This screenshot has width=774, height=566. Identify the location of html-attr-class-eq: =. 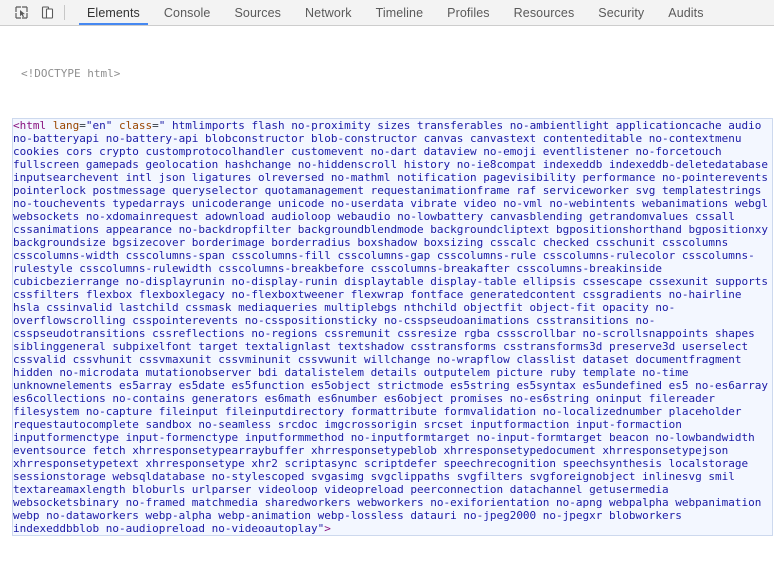
(155, 125).